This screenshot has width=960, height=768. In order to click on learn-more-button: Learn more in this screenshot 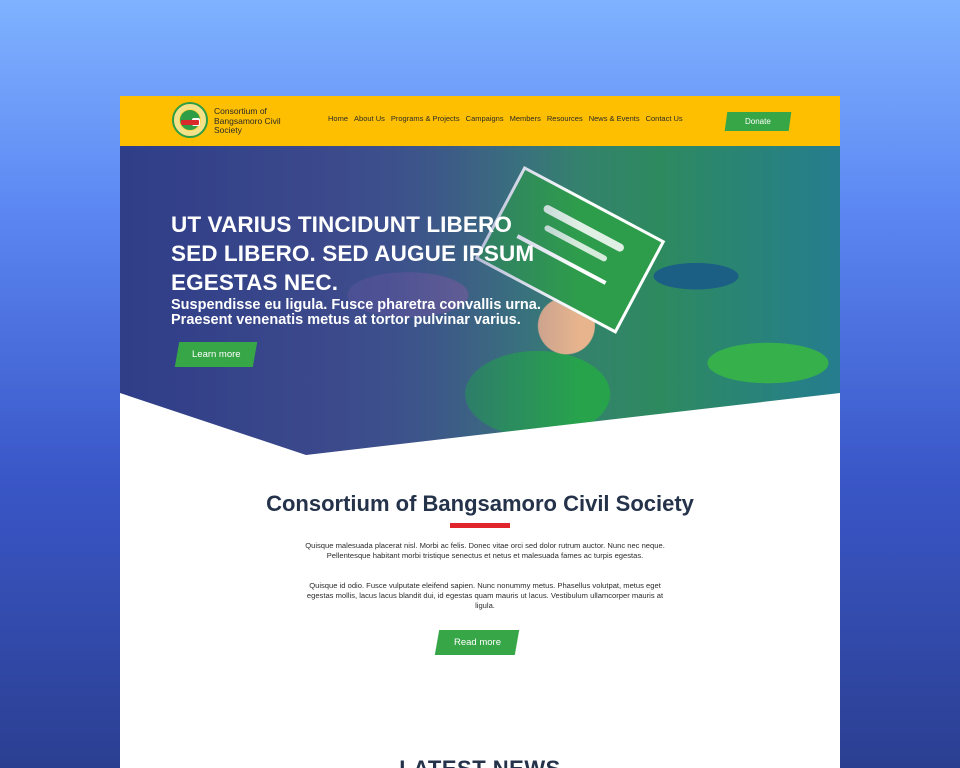, I will do `click(216, 354)`.